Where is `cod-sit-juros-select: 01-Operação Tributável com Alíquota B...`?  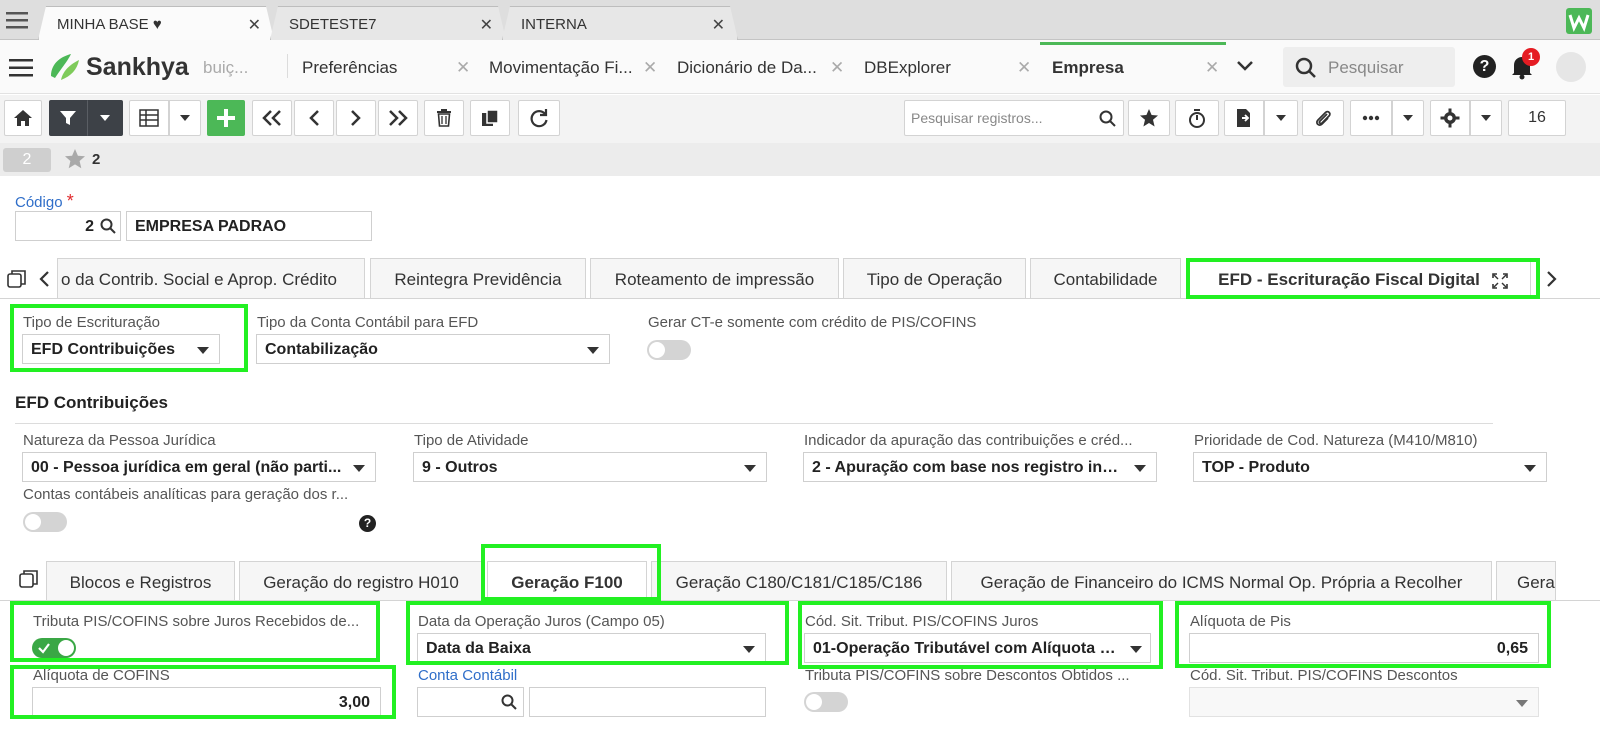
cod-sit-juros-select: 01-Operação Tributável com Alíquota B... is located at coordinates (977, 648).